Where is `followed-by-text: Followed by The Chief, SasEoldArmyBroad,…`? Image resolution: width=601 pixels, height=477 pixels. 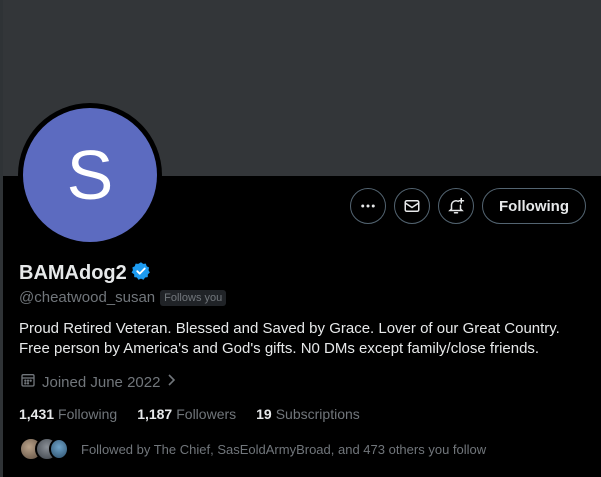
followed-by-text: Followed by The Chief, SasEoldArmyBroad,… is located at coordinates (284, 449).